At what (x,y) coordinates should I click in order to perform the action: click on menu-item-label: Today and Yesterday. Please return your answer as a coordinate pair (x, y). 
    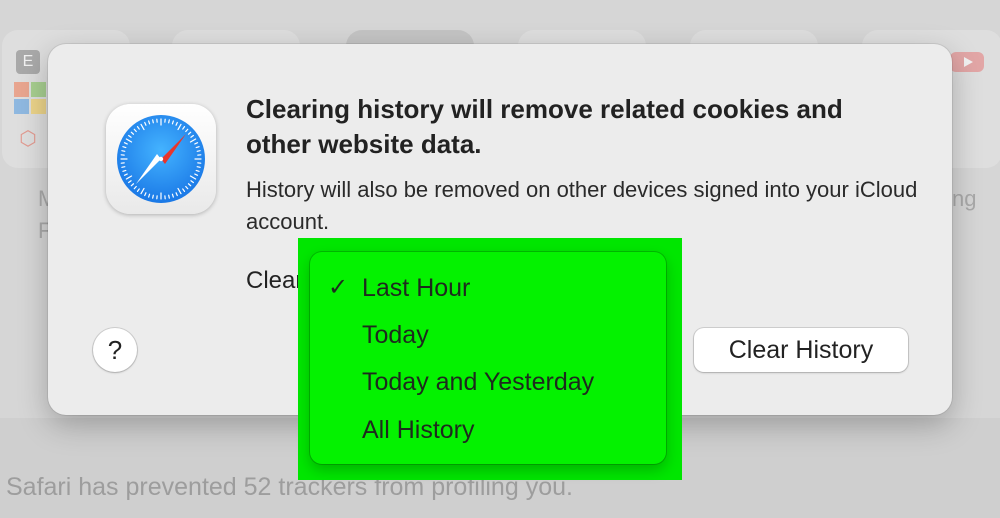
    Looking at the image, I should click on (478, 382).